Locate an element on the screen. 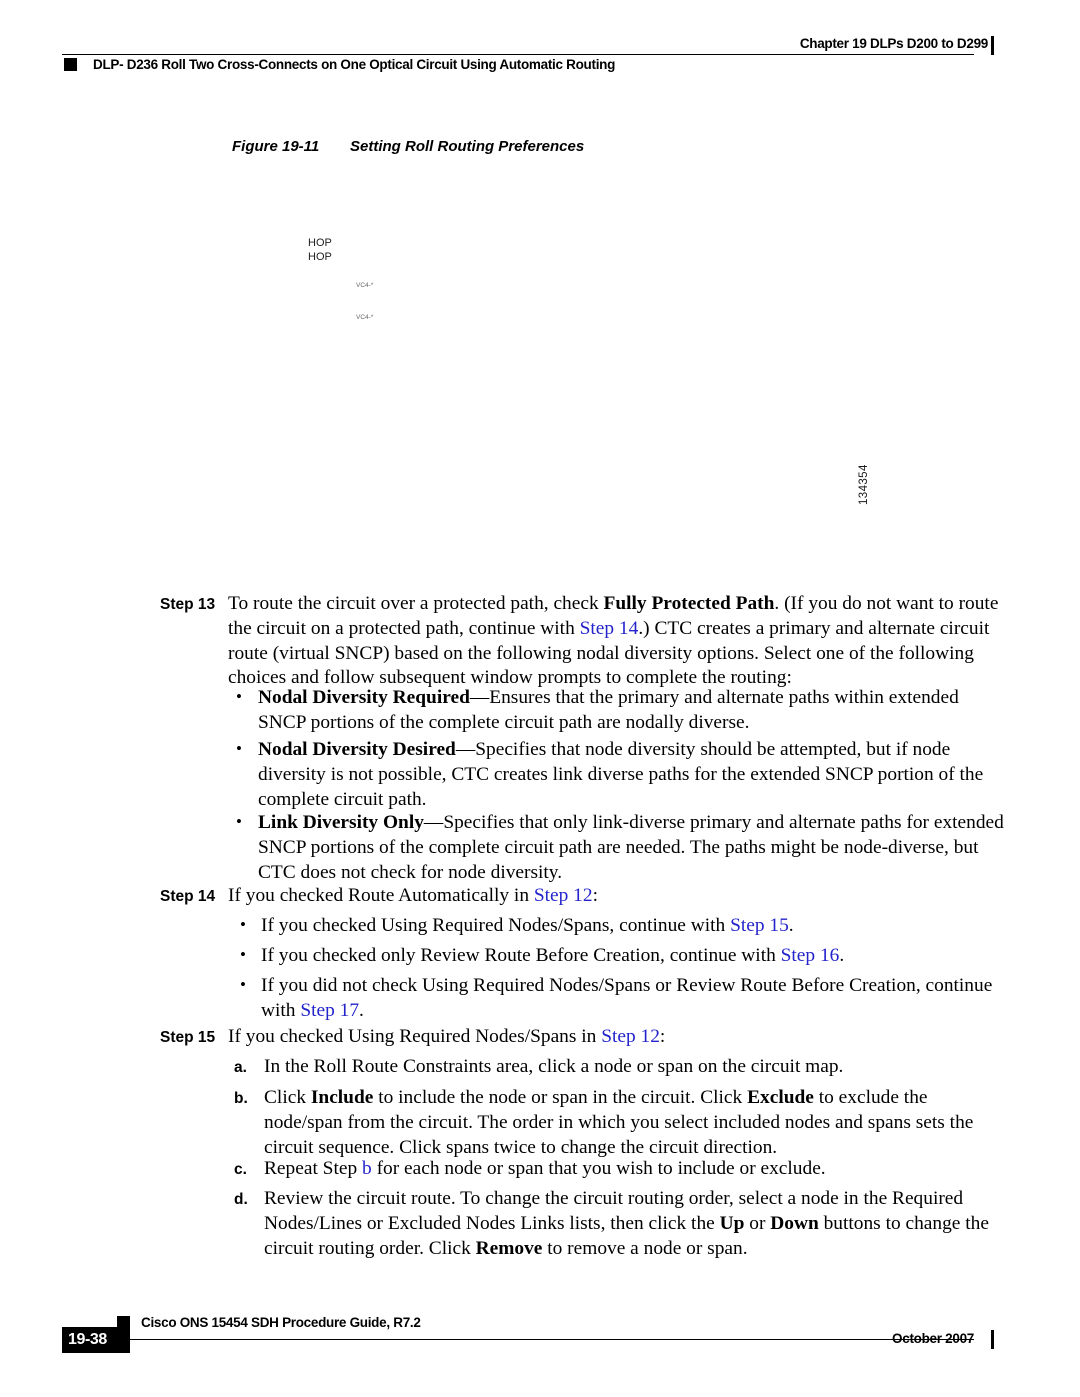 The width and height of the screenshot is (1080, 1397). alpha-marker-a: a. is located at coordinates (240, 1067).